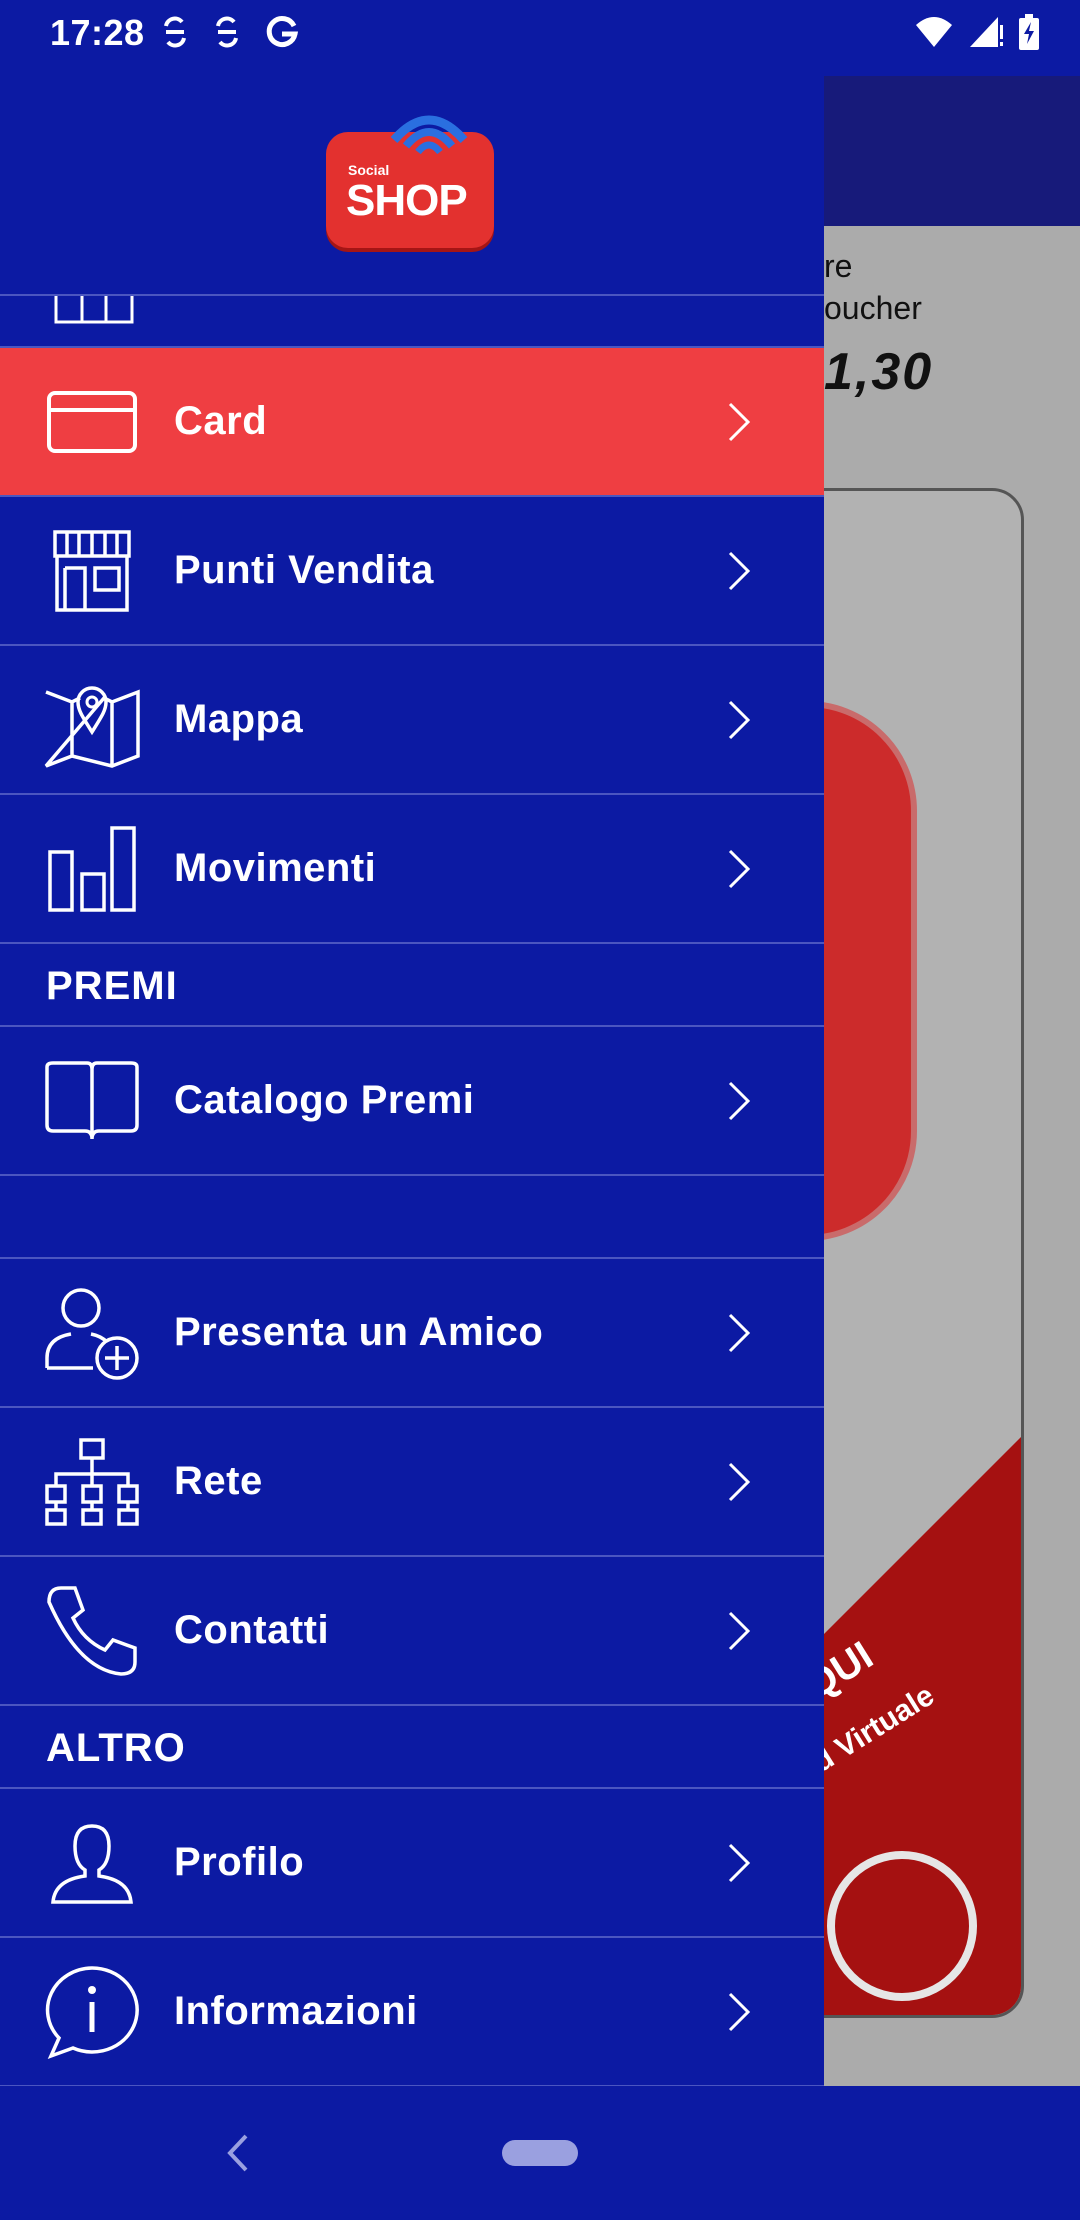  Describe the element at coordinates (879, 372) in the screenshot. I see `background-amount: 1,30` at that location.